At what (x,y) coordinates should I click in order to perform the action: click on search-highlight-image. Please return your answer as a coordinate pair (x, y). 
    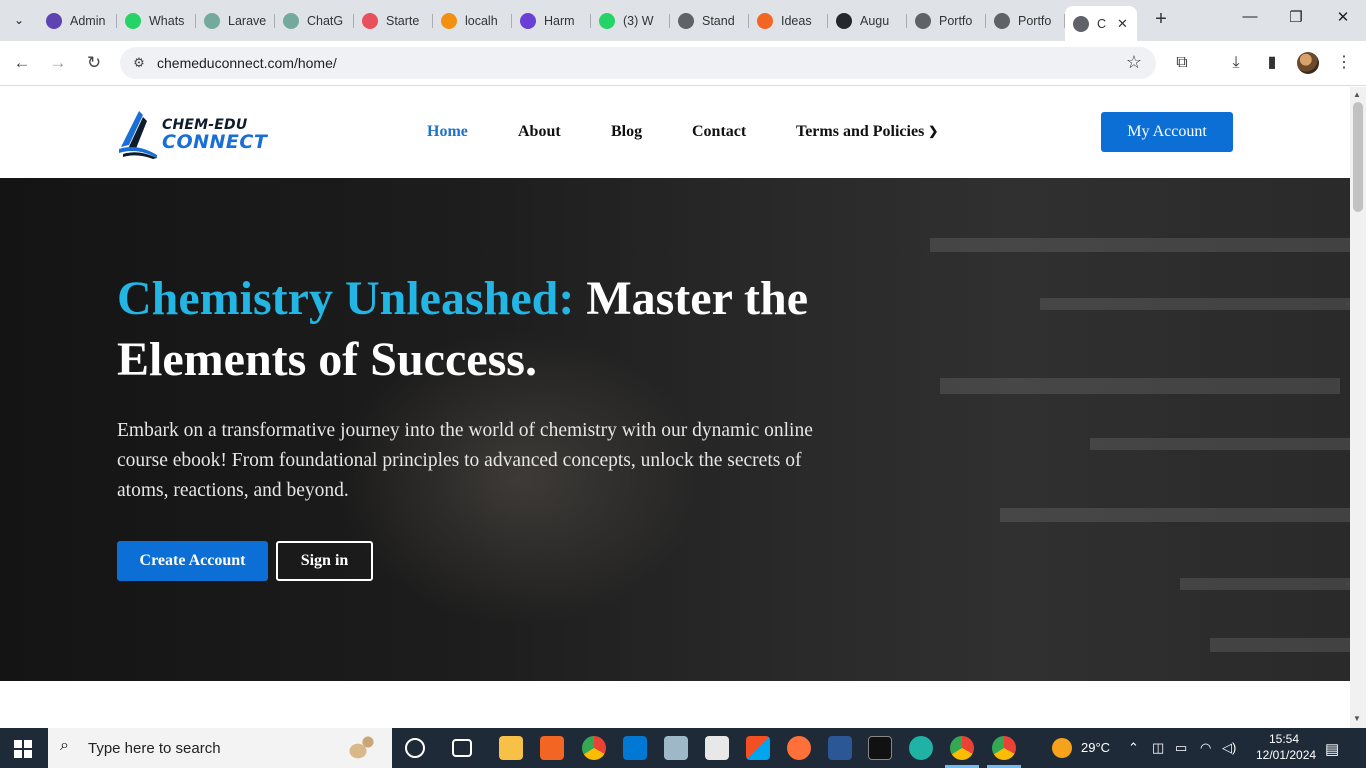
    Looking at the image, I should click on (354, 748).